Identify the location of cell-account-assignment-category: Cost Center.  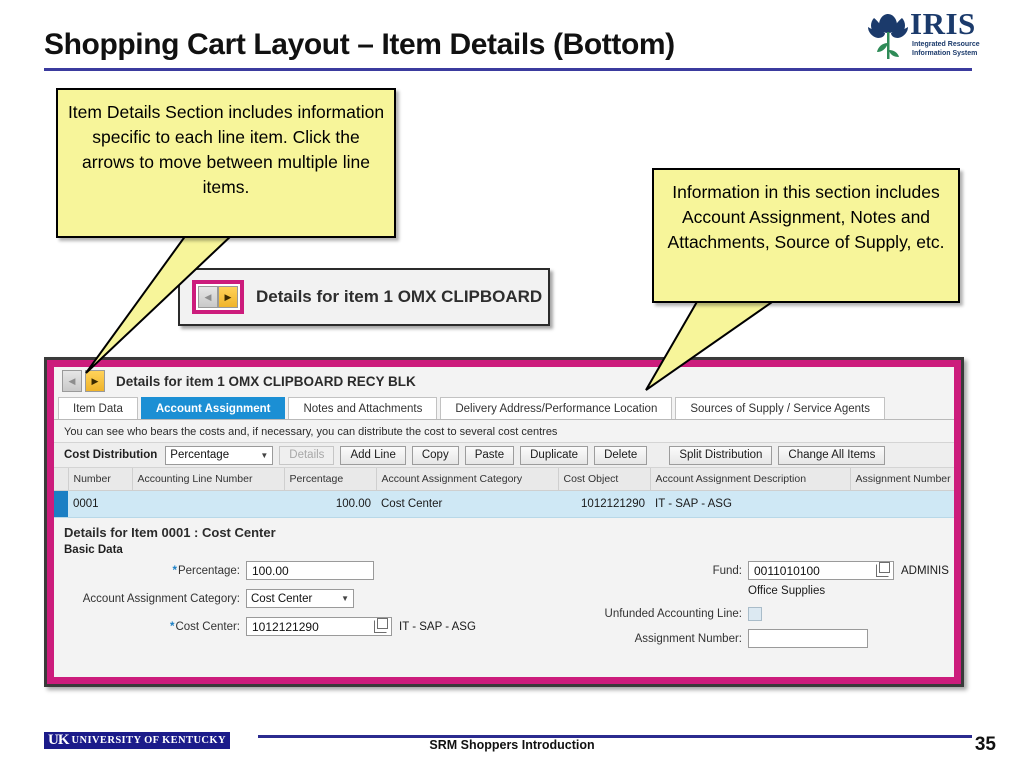
(467, 504).